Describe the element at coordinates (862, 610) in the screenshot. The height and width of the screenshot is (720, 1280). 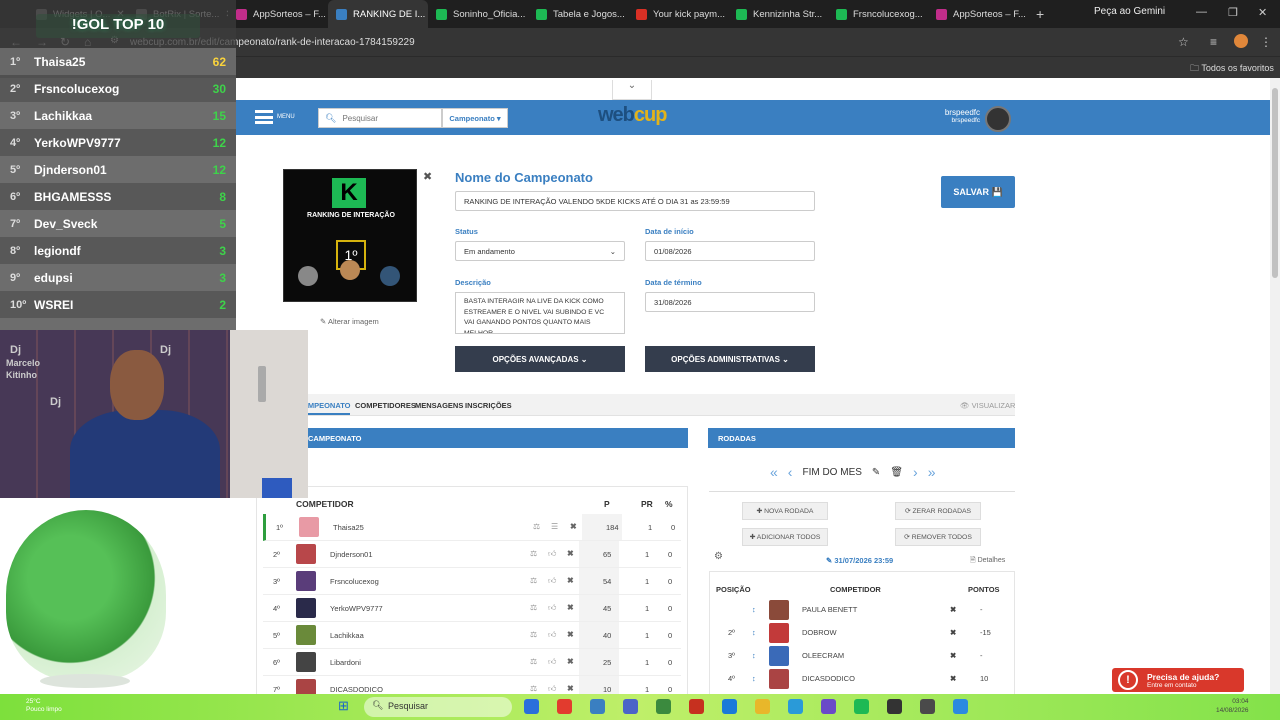
I see `round-row: ↕ PAULA BENETT ✖ -` at that location.